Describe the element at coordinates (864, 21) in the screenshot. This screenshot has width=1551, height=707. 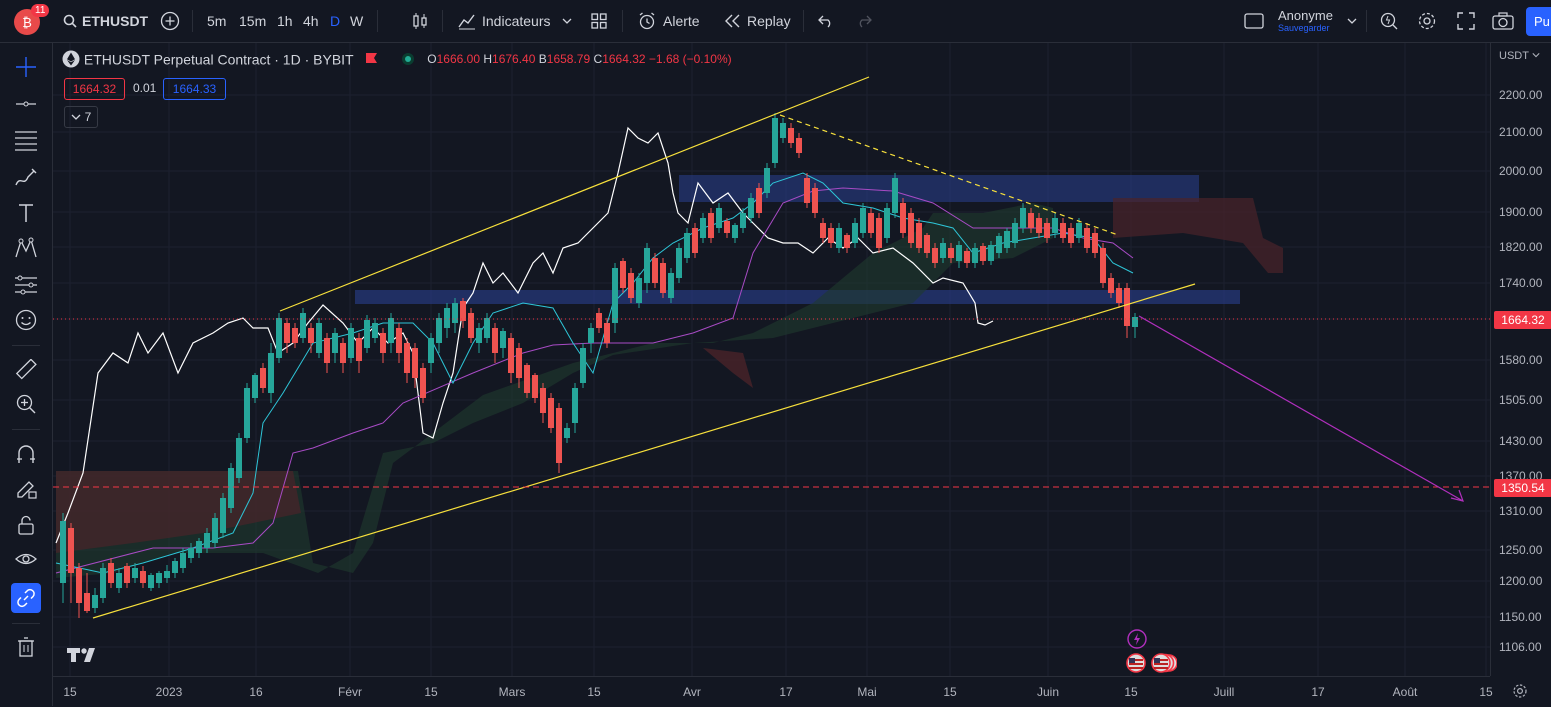
I see `redo-button` at that location.